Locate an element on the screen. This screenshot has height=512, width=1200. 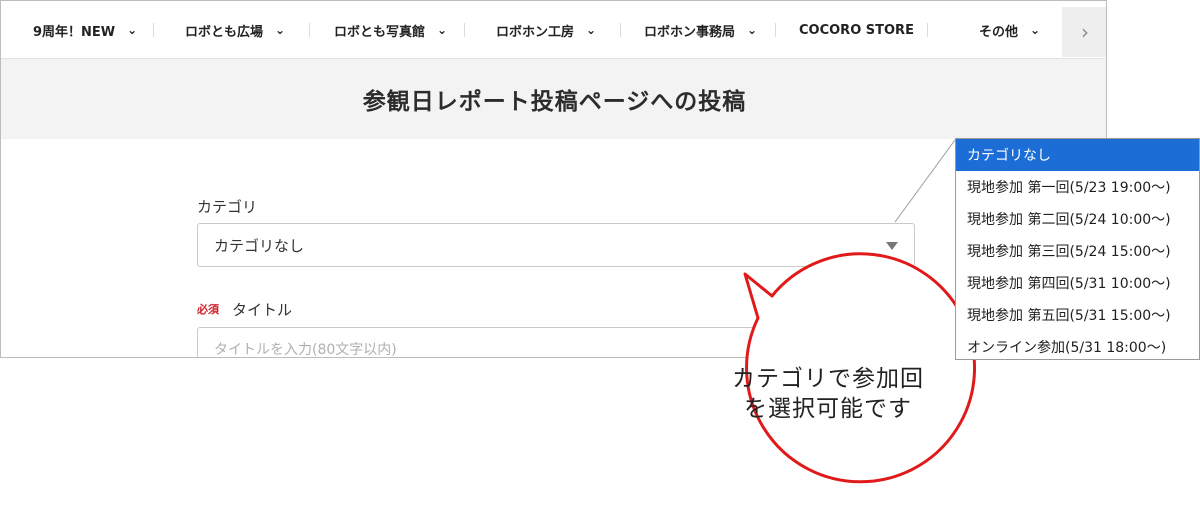
callout-line-1: カテゴリで参加回 is located at coordinates (828, 379).